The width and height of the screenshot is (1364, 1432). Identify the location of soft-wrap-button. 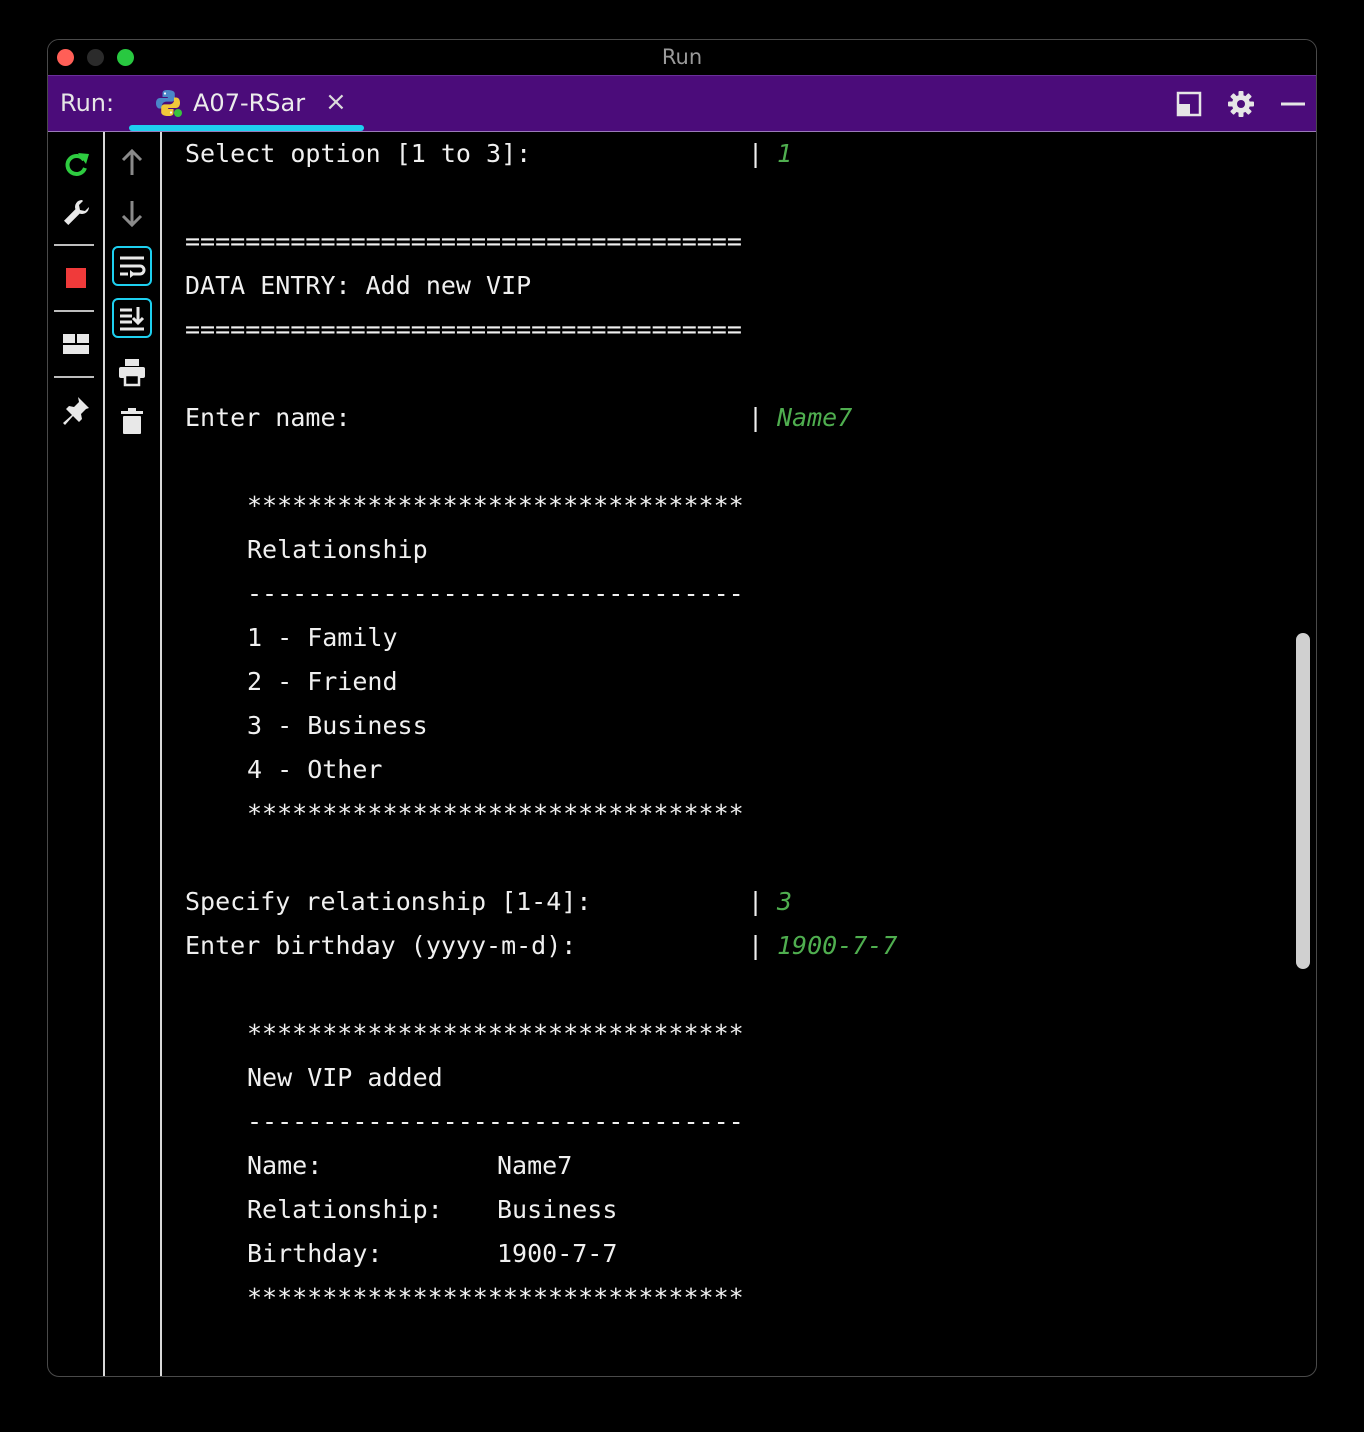
(132, 266).